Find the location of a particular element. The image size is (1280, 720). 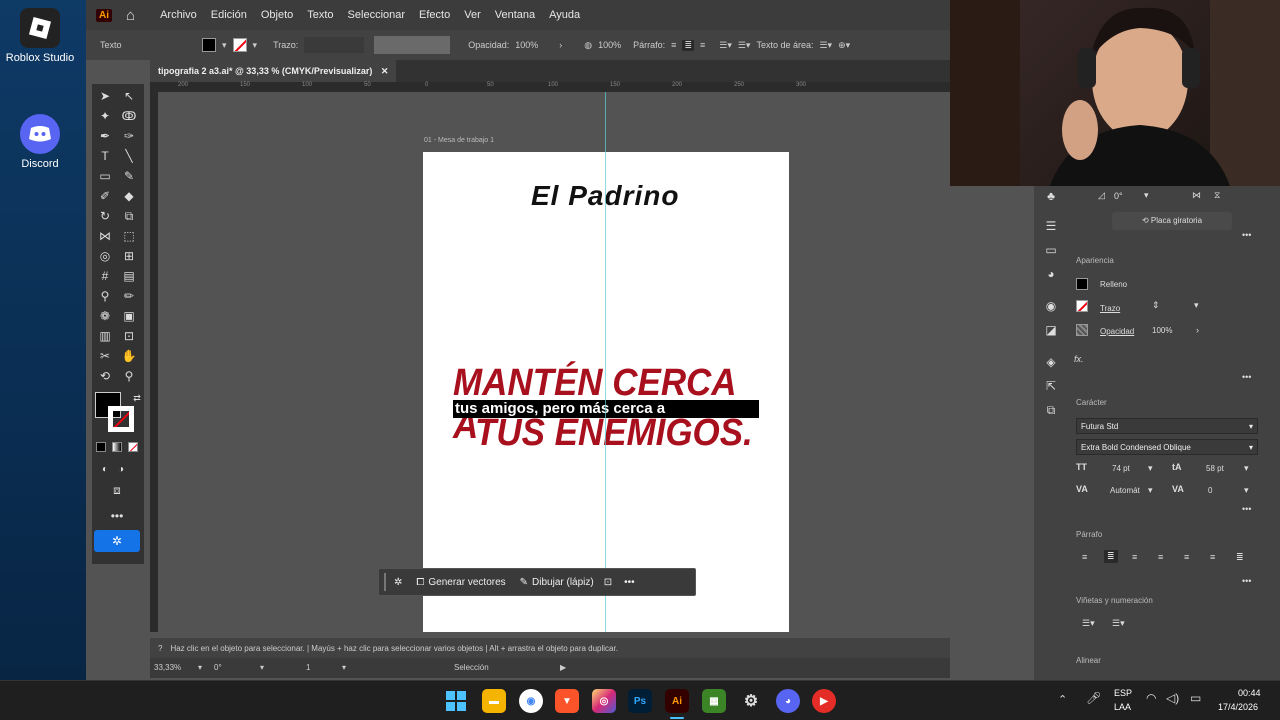

battery-icon: ▭ is located at coordinates (1195, 698).